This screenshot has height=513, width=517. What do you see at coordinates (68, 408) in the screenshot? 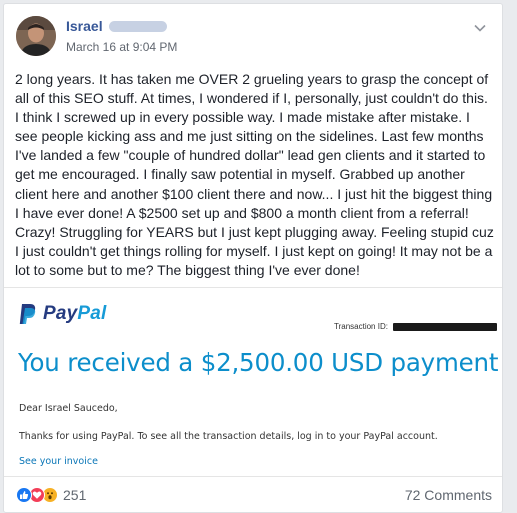
I see `payment-greeting: Dear Israel Saucedo,` at bounding box center [68, 408].